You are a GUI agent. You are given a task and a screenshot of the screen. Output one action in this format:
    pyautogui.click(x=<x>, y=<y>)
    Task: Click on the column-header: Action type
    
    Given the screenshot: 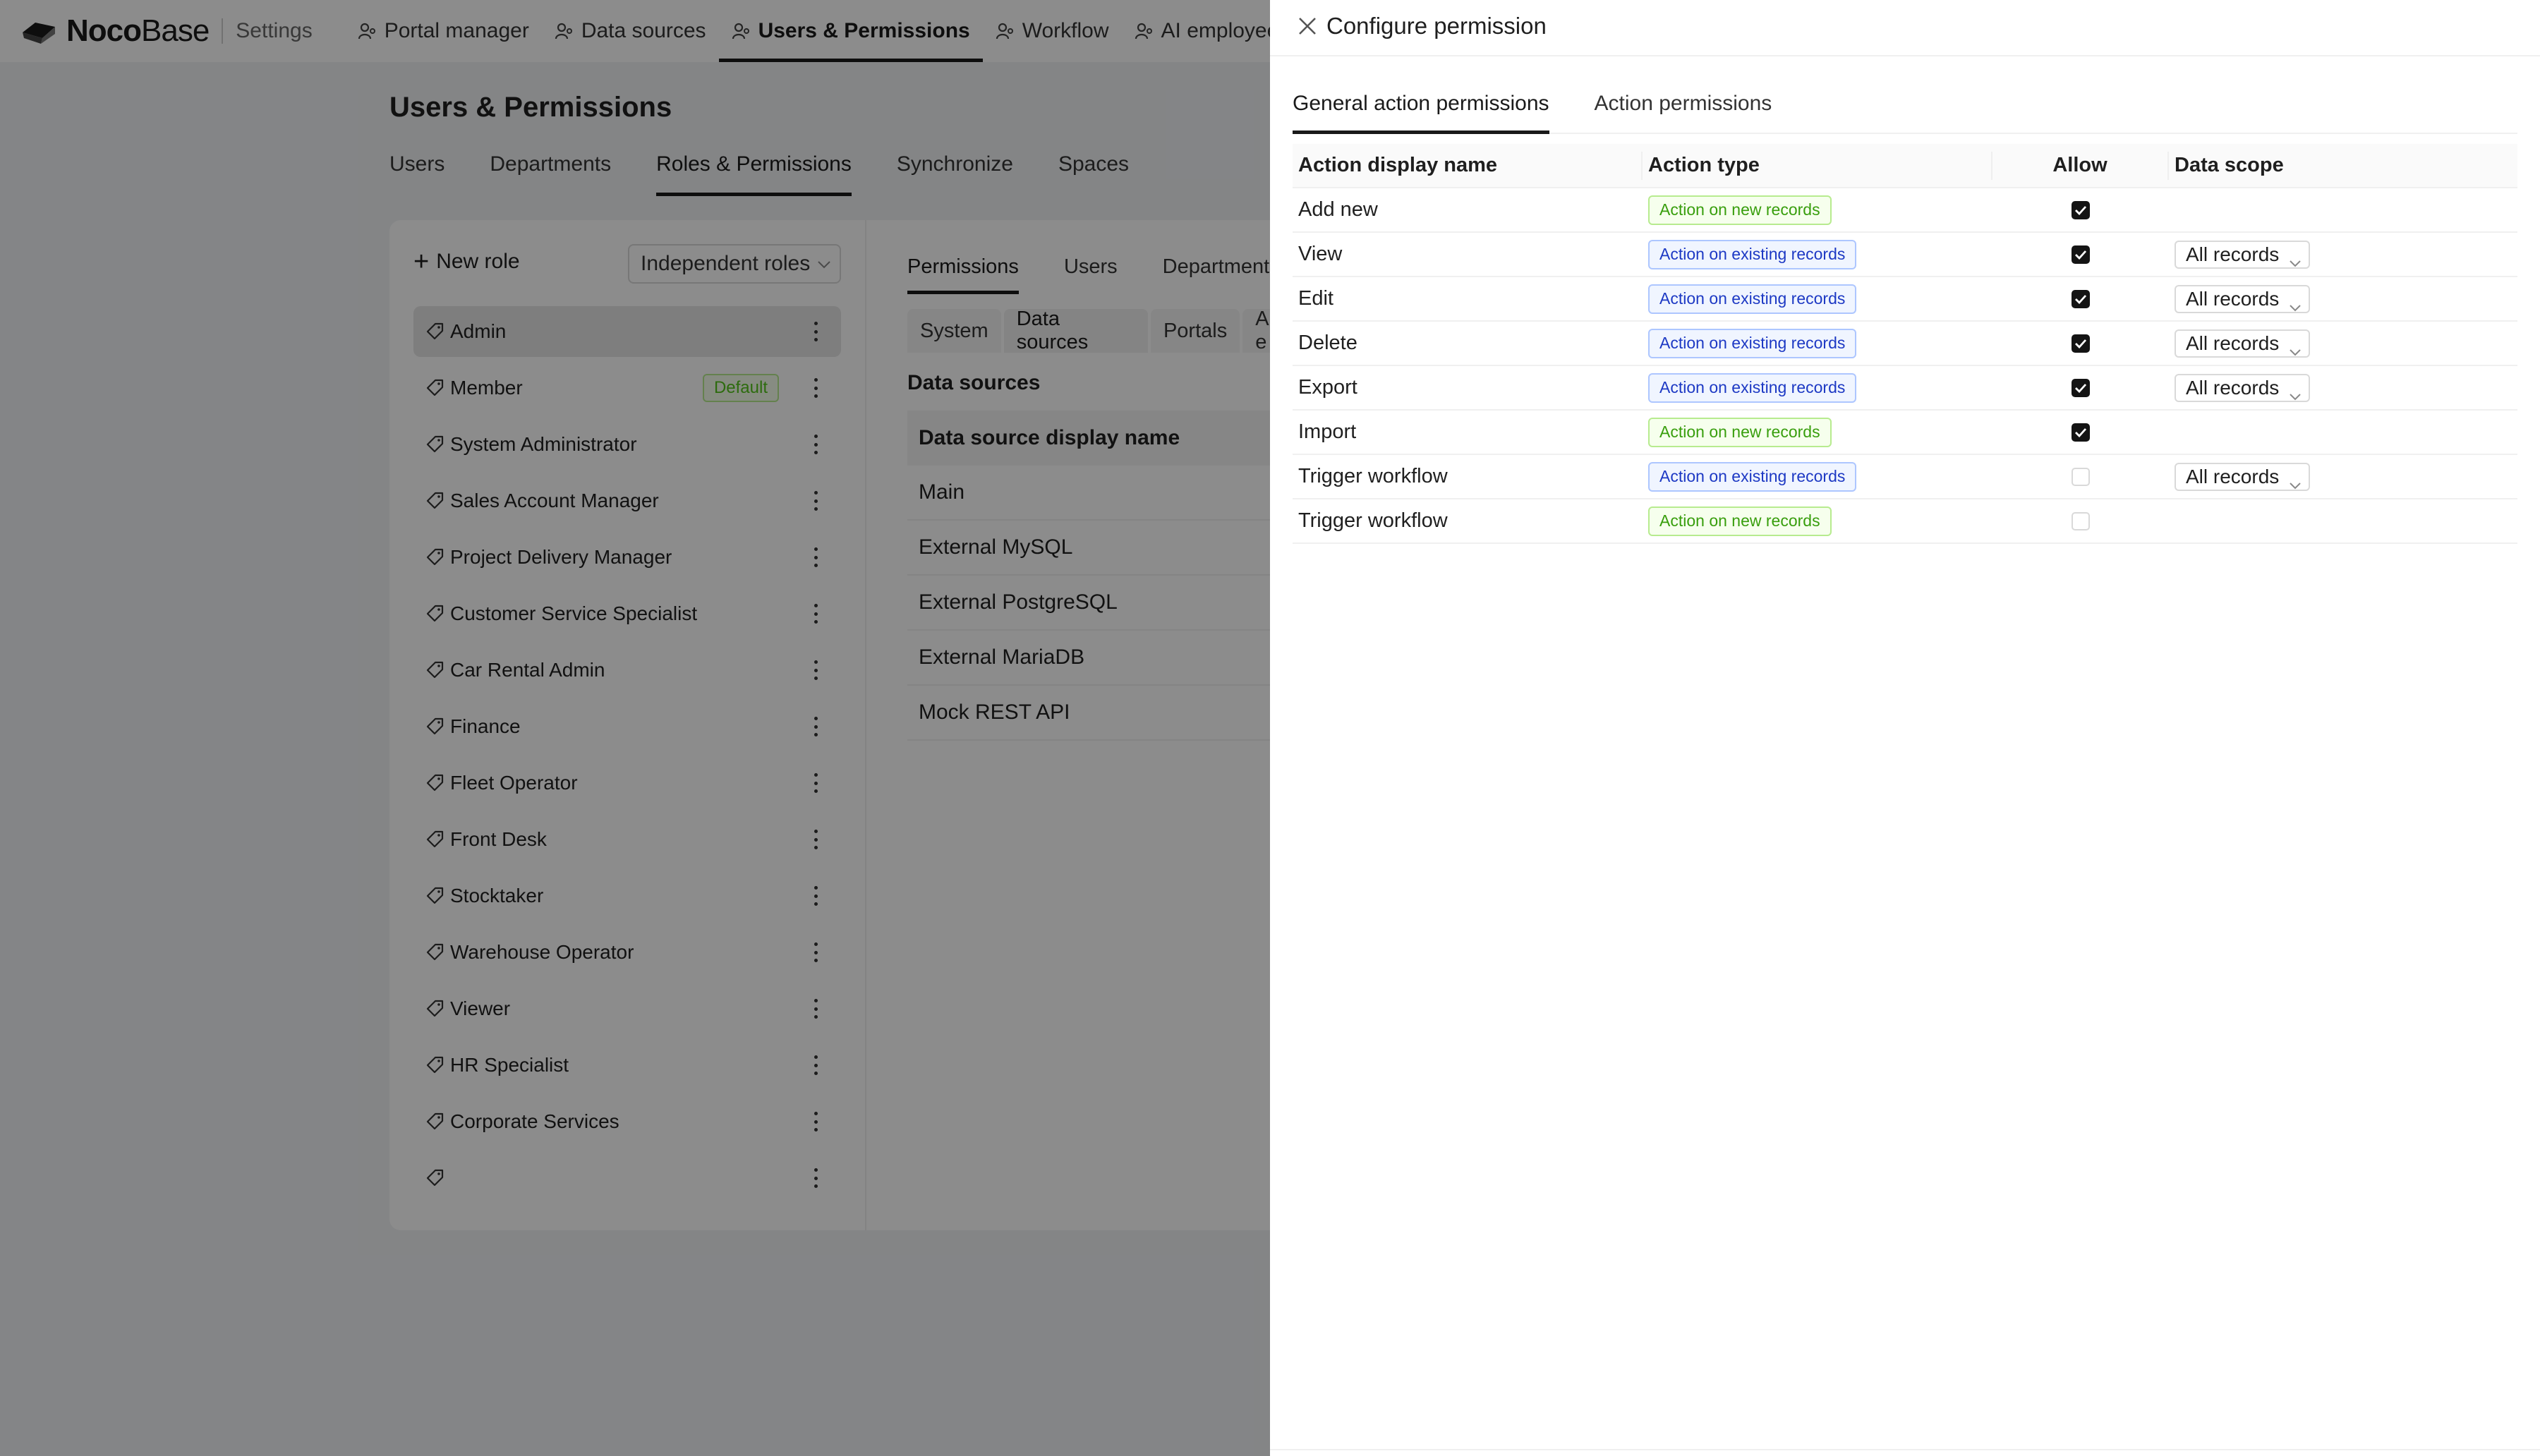 What is the action you would take?
    pyautogui.click(x=1818, y=166)
    